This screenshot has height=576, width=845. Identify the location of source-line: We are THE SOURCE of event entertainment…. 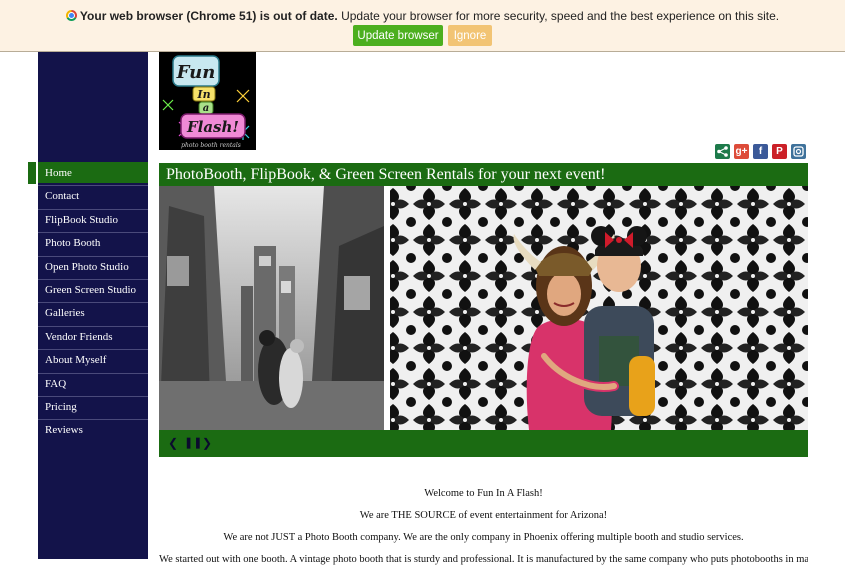
(483, 515).